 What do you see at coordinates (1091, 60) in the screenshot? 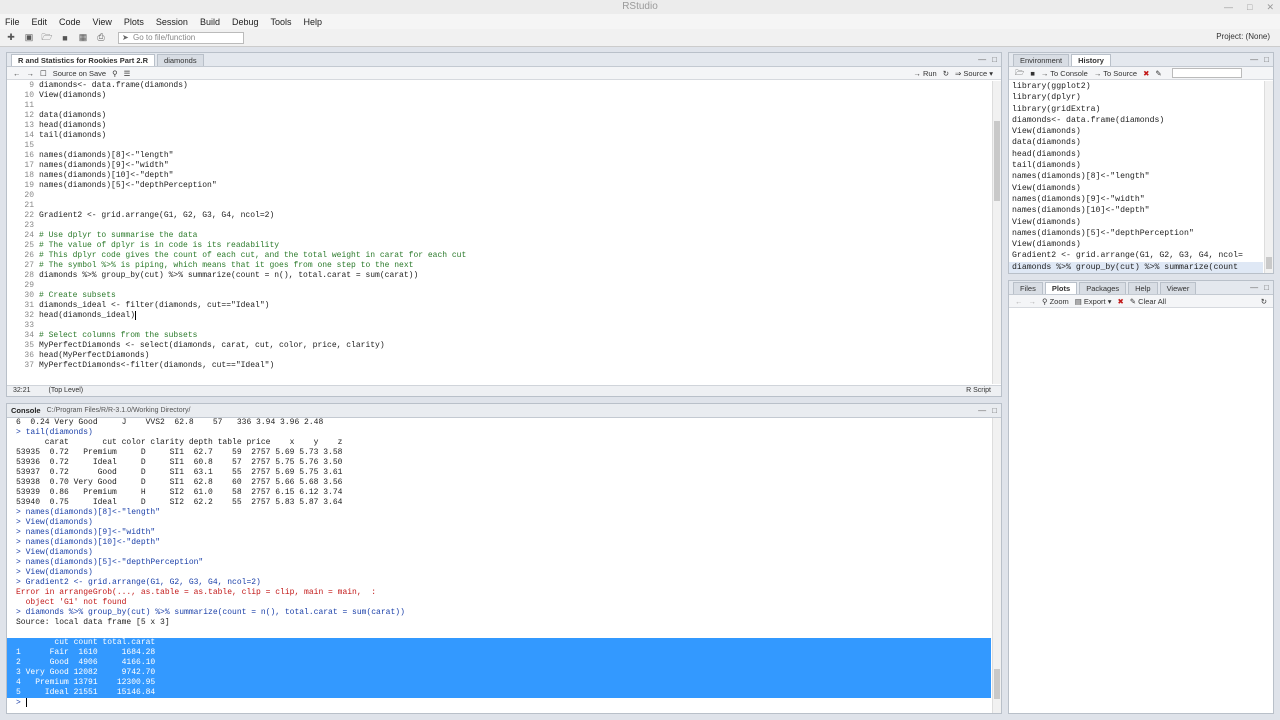
I see `tab-history: History` at bounding box center [1091, 60].